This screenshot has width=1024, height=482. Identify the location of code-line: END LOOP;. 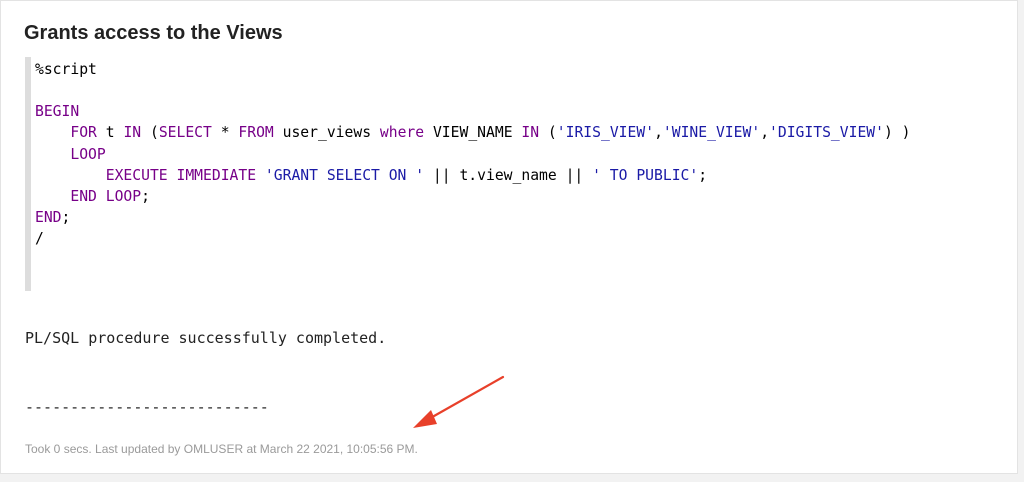
(92, 196).